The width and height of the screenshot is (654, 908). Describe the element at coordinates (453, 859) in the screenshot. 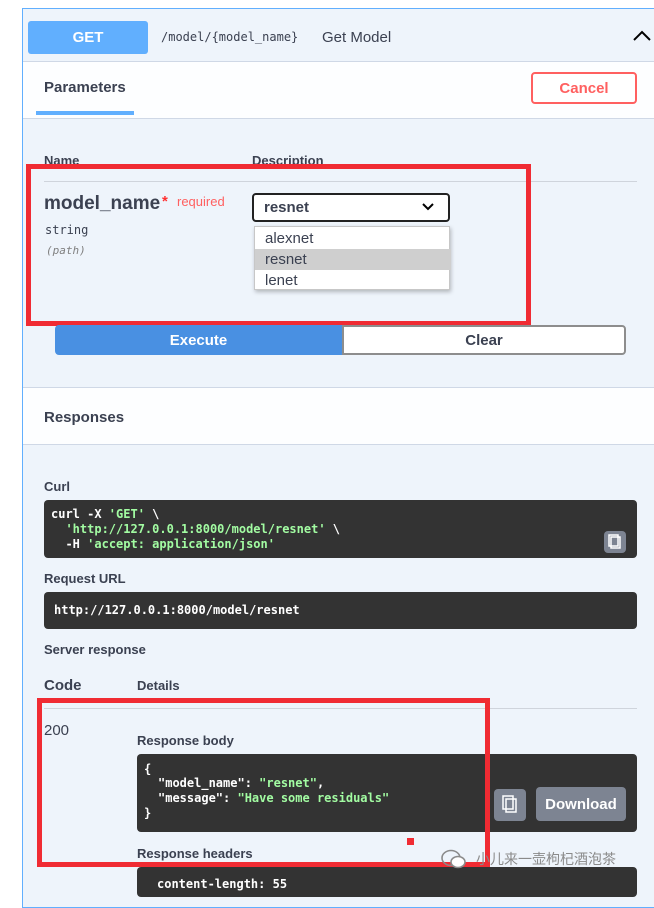

I see `wechat-icon` at that location.